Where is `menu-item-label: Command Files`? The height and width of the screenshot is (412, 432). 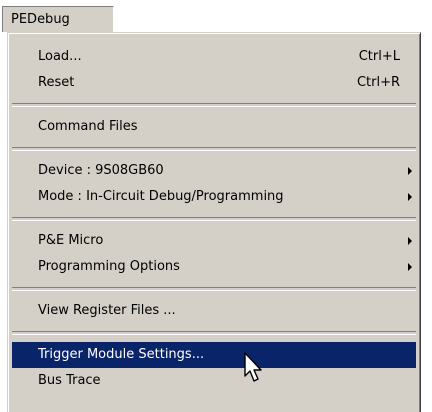 menu-item-label: Command Files is located at coordinates (88, 126).